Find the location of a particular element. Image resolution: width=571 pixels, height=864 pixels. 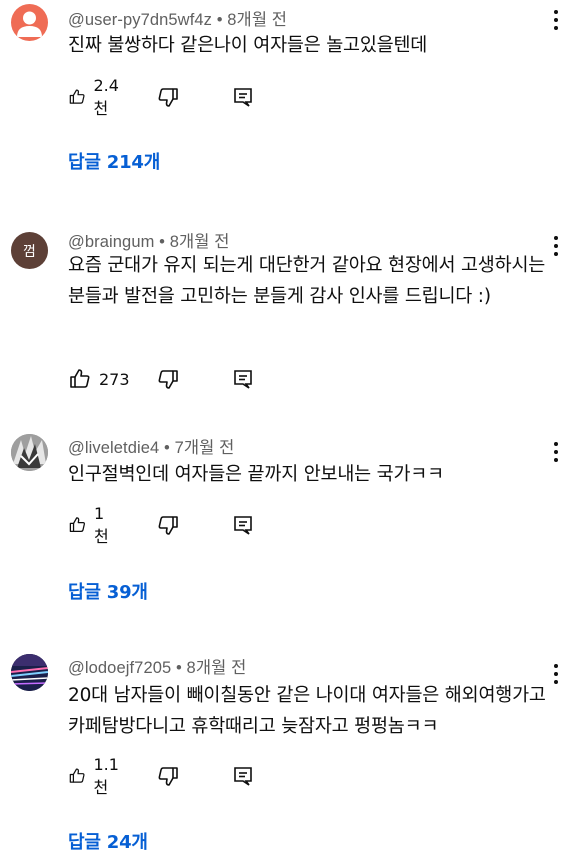

replies-link: 답글 214개 is located at coordinates (114, 161).